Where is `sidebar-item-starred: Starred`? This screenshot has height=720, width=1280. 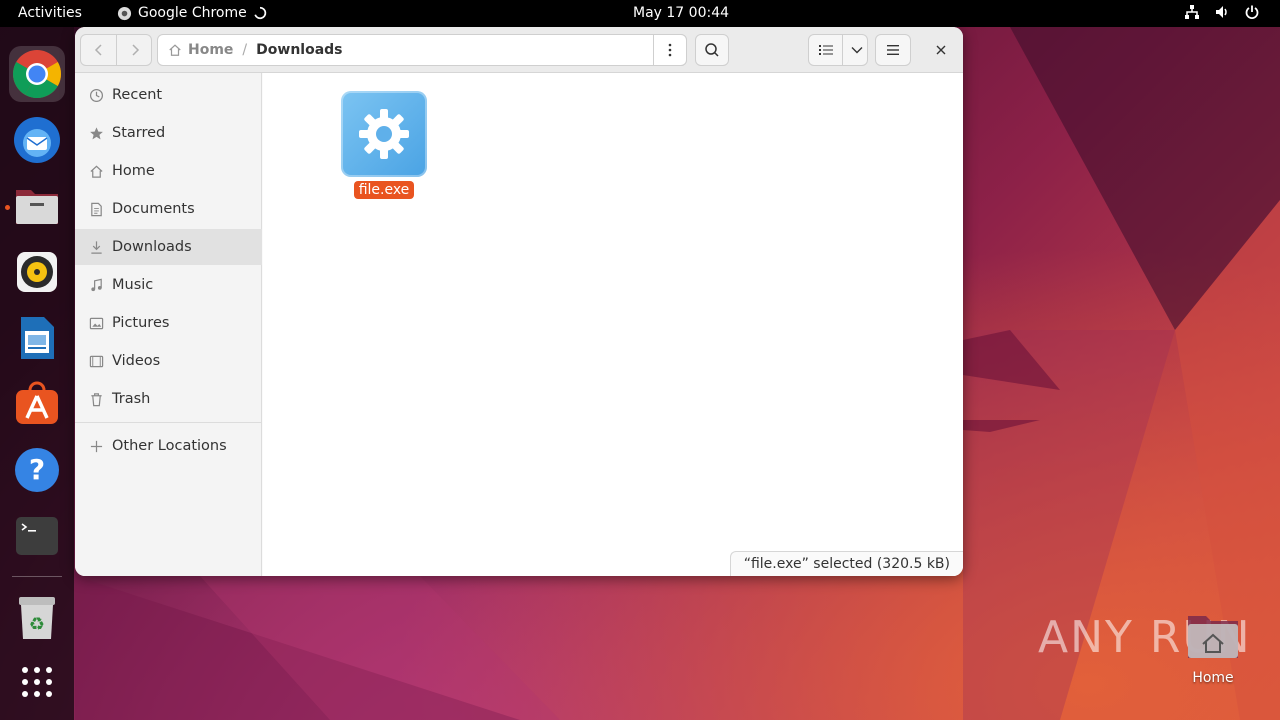
sidebar-item-starred: Starred is located at coordinates (168, 133).